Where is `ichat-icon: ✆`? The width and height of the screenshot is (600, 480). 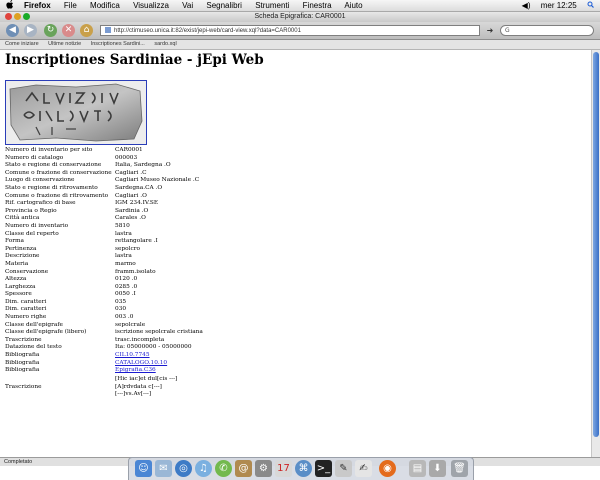
ichat-icon: ✆ is located at coordinates (223, 468).